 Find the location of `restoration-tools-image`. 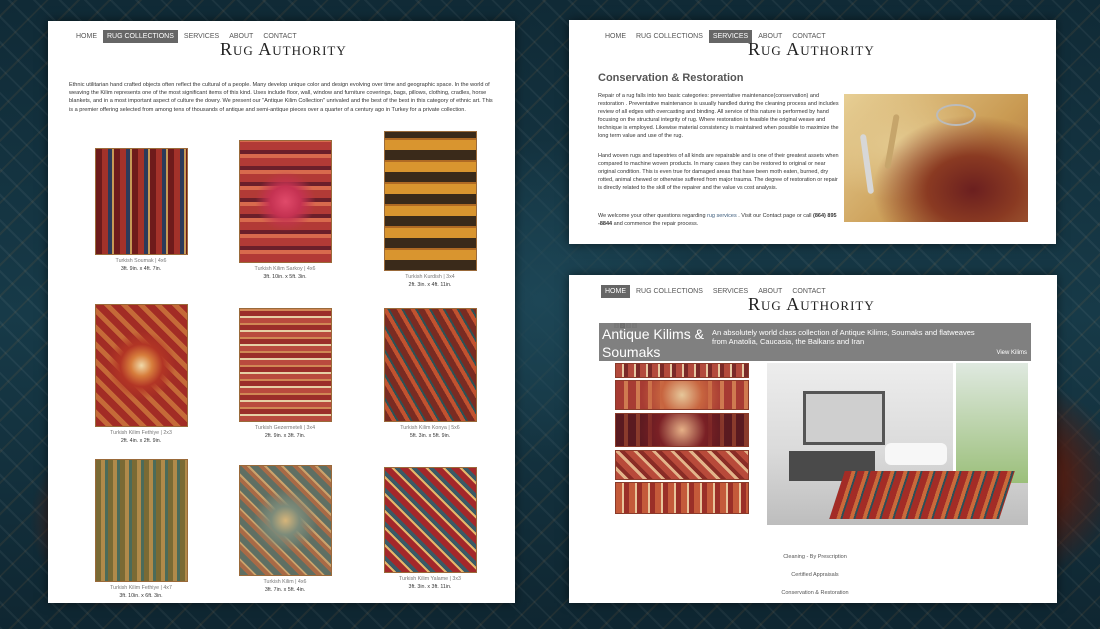

restoration-tools-image is located at coordinates (936, 158).